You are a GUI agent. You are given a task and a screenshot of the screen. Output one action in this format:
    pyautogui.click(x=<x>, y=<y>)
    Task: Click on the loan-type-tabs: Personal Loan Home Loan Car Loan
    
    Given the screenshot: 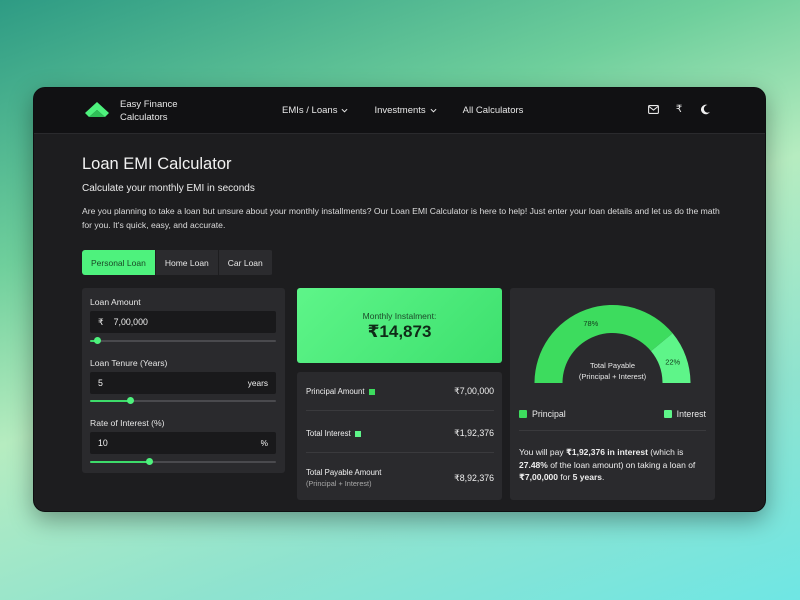 What is the action you would take?
    pyautogui.click(x=177, y=262)
    